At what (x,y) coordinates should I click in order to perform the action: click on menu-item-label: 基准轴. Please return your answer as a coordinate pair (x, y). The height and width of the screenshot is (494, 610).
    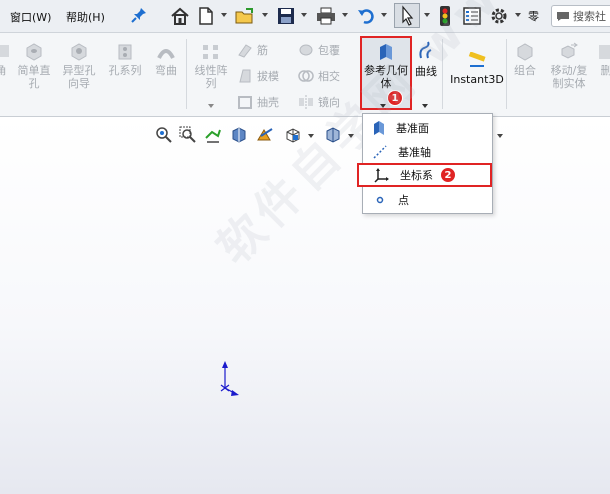
    Looking at the image, I should click on (414, 152).